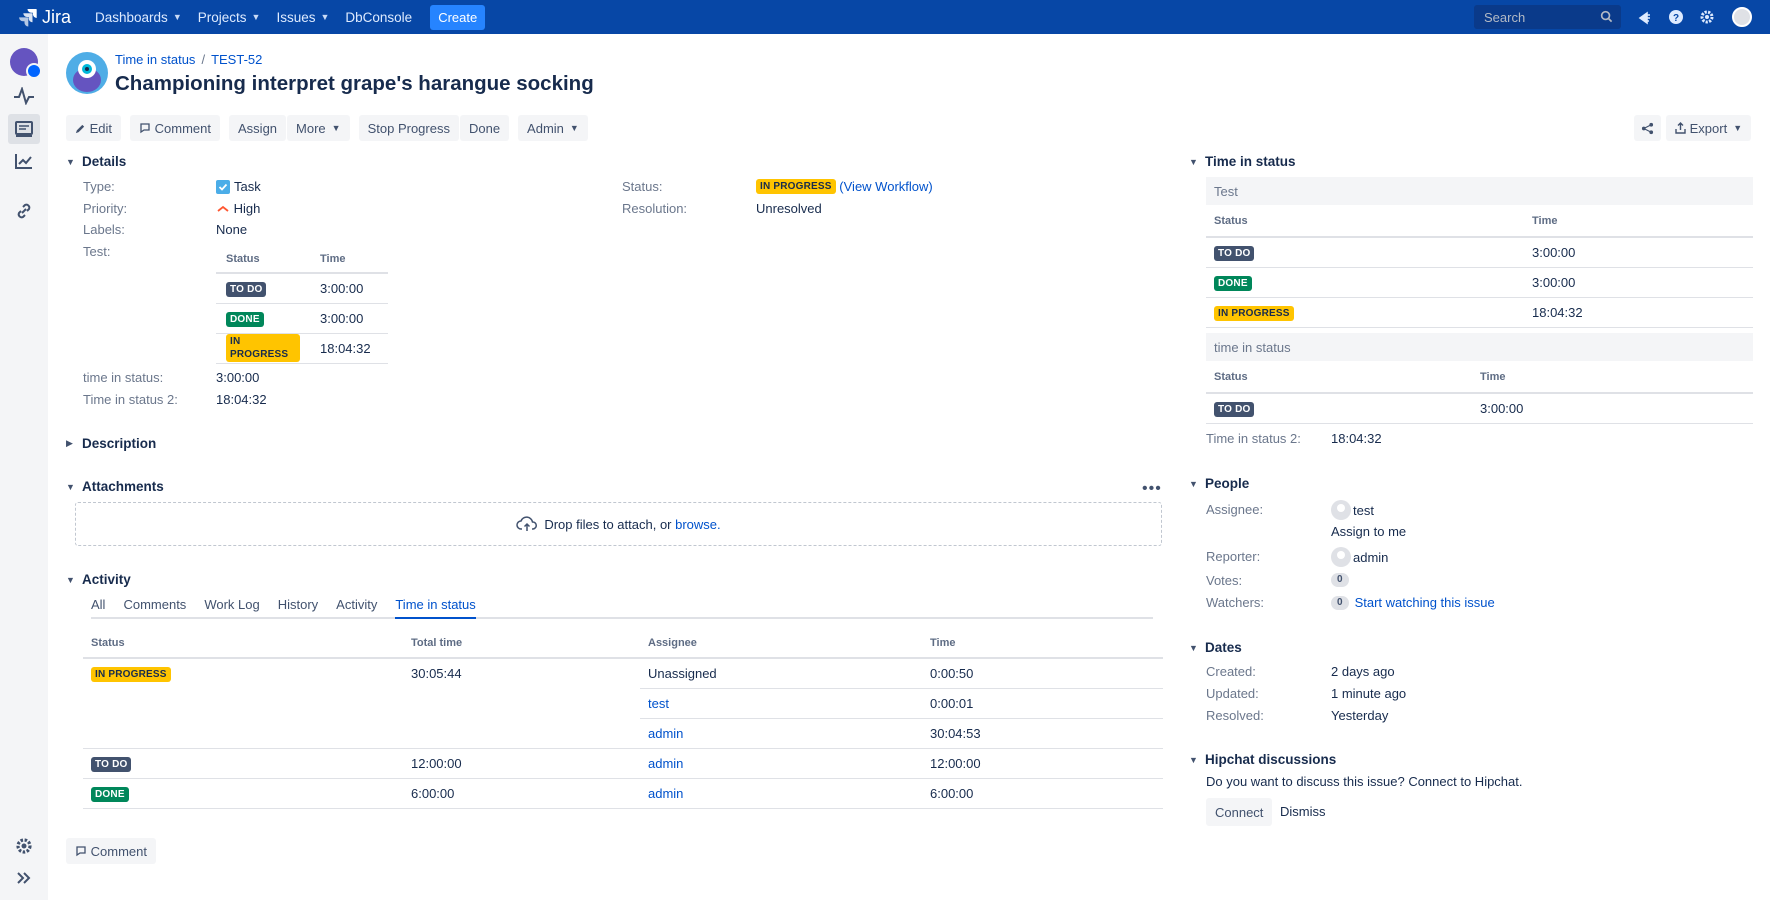 The image size is (1770, 900). Describe the element at coordinates (138, 17) in the screenshot. I see `nav-dashboards: Dashboards ▼` at that location.